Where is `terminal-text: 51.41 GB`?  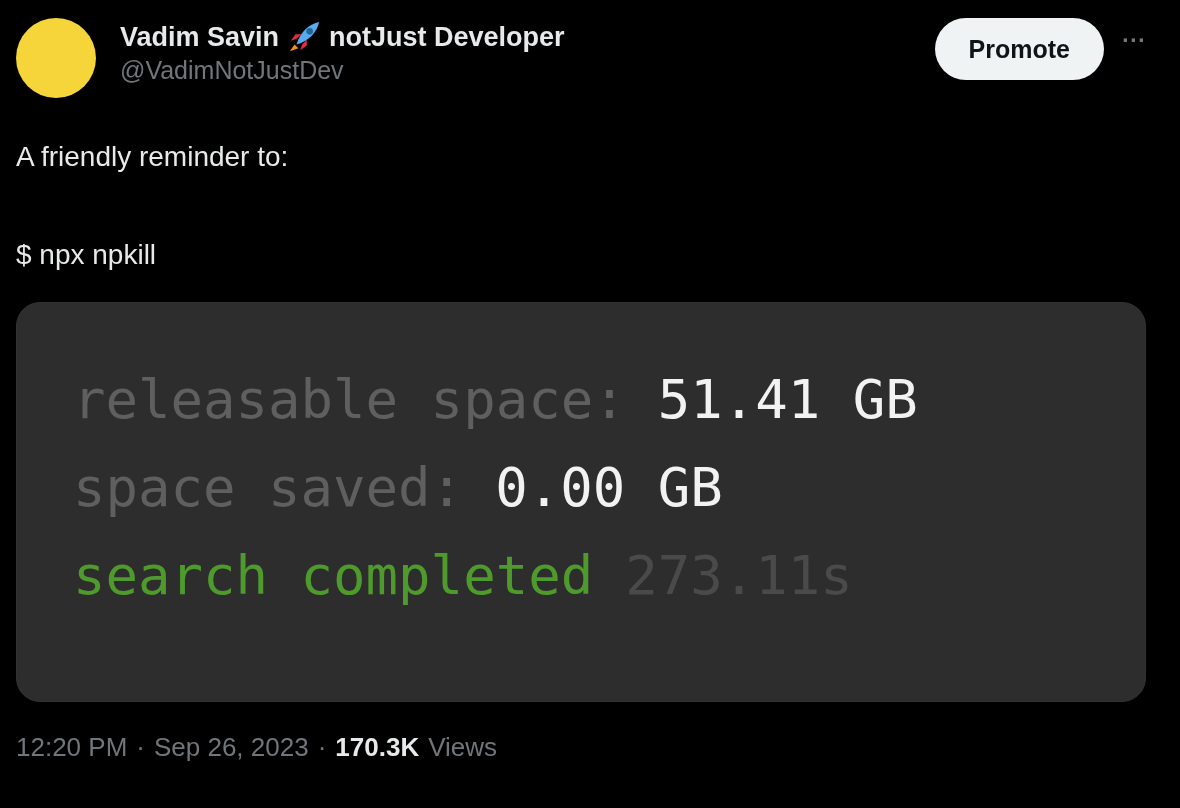 terminal-text: 51.41 GB is located at coordinates (787, 399).